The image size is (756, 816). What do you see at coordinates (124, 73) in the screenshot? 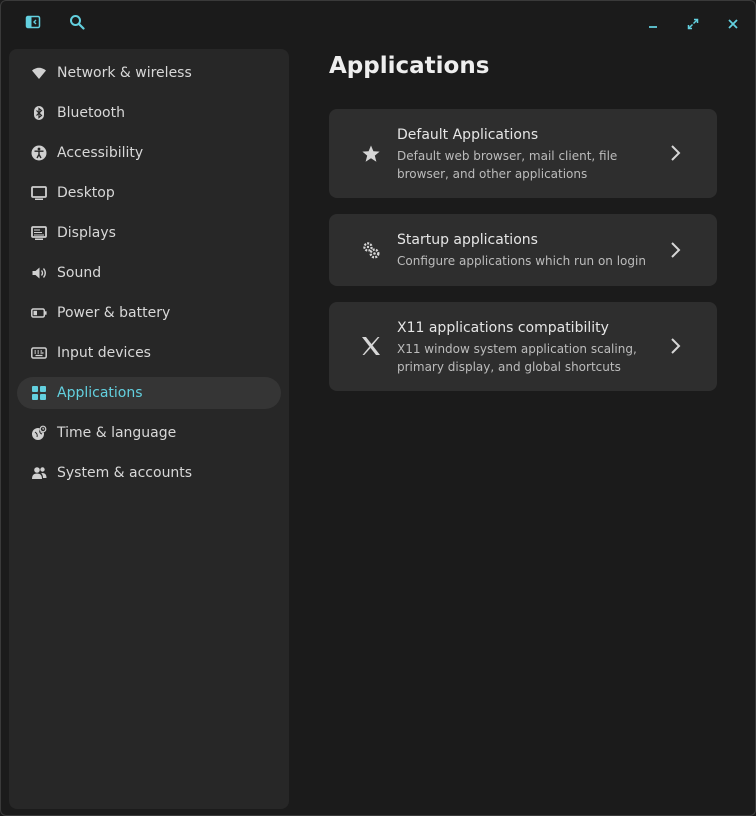
I see `sidebar-item-label: Network & wireless` at bounding box center [124, 73].